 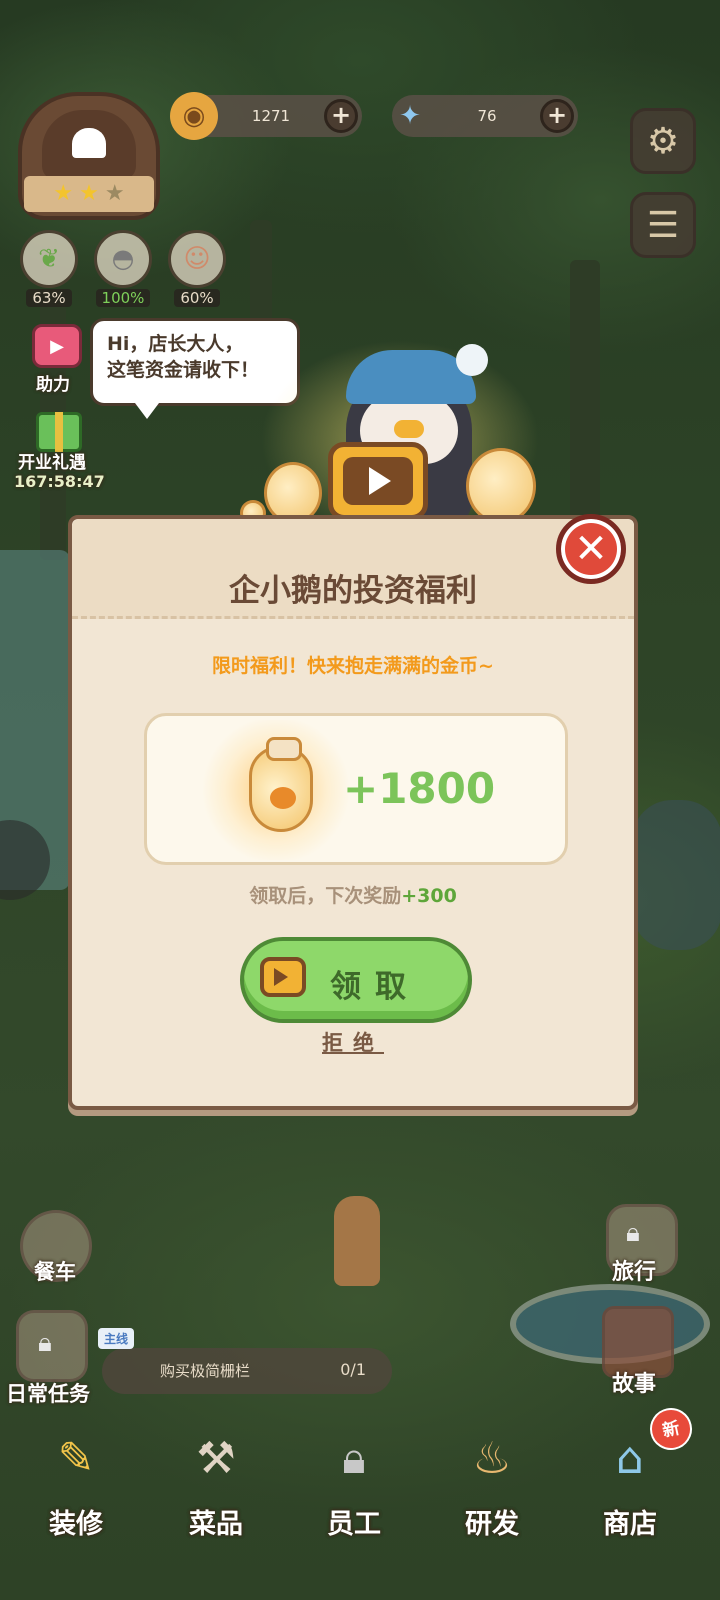 I want to click on travel-label: 旅行, so click(x=634, y=1270).